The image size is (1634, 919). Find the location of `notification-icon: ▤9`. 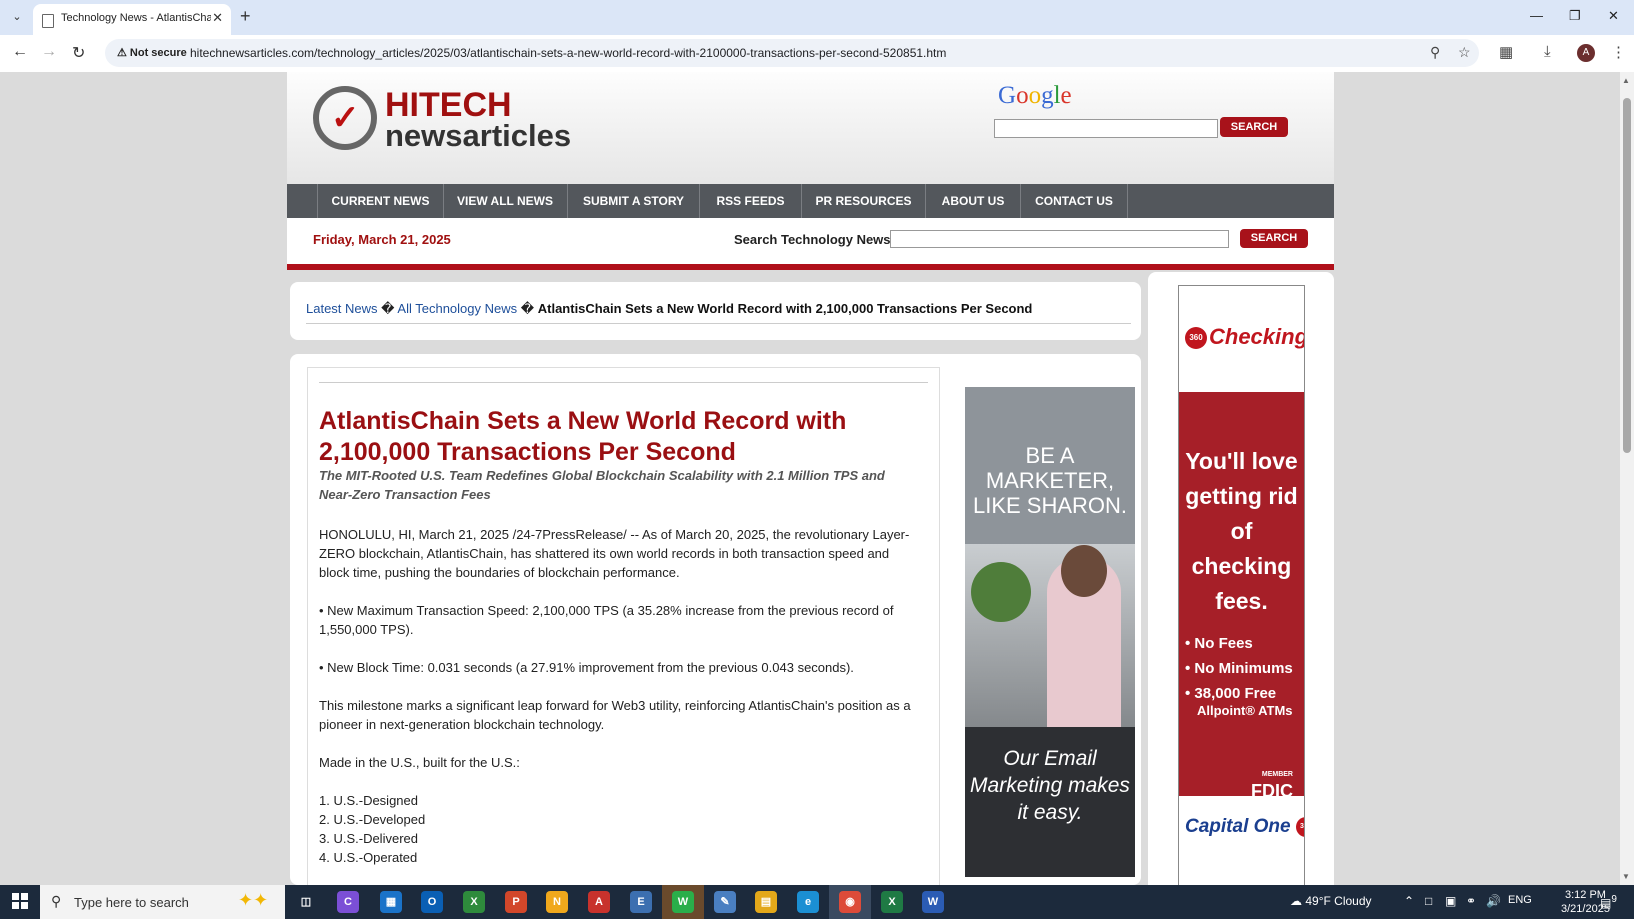

notification-icon: ▤9 is located at coordinates (1608, 902).